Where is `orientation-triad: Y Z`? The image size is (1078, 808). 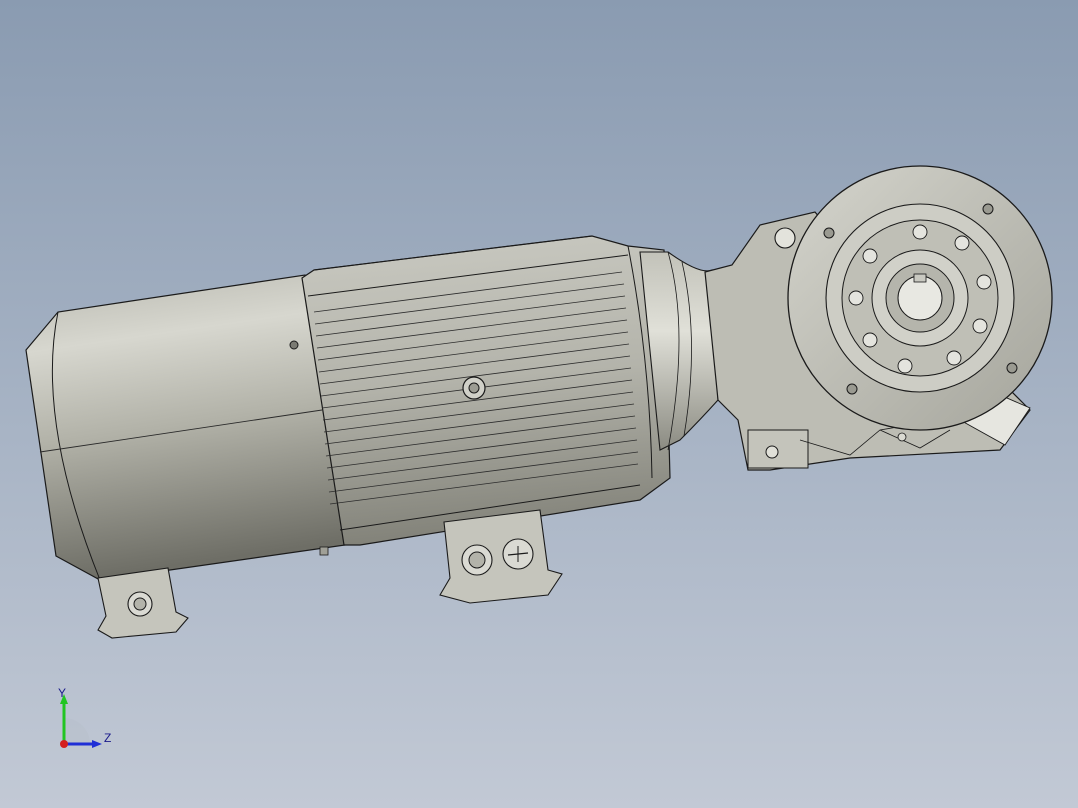
orientation-triad: Y Z is located at coordinates (85, 721).